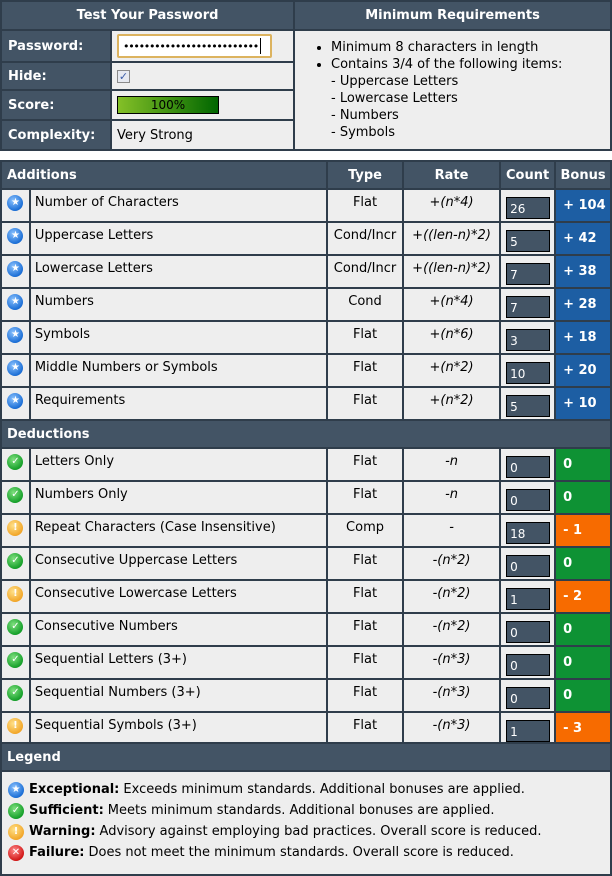 The image size is (612, 876). I want to click on minimum-requirements-header: Minimum Requirements, so click(452, 15).